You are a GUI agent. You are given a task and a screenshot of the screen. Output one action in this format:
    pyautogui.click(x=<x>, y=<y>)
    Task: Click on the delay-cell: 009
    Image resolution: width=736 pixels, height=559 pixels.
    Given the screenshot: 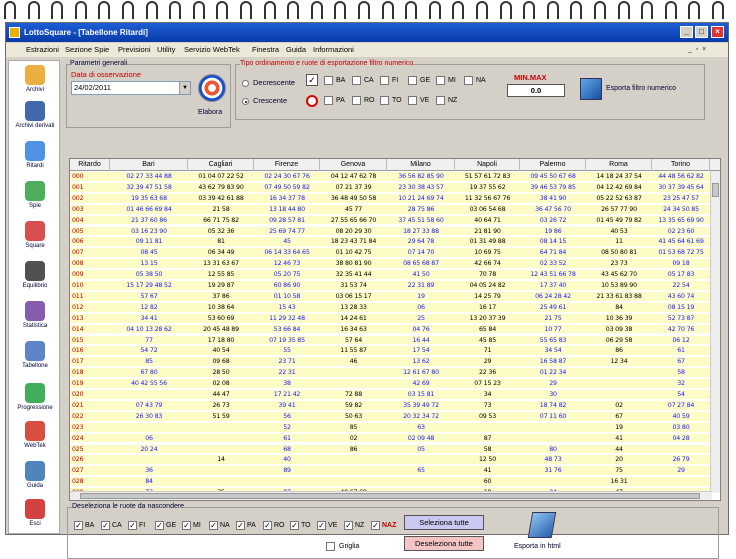 What is the action you would take?
    pyautogui.click(x=78, y=275)
    